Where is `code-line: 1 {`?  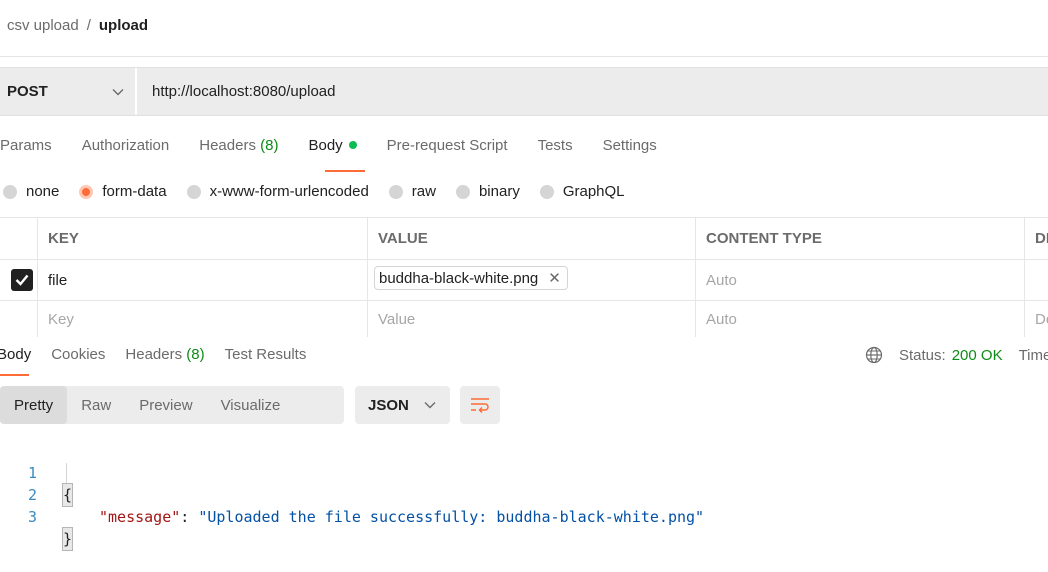 code-line: 1 { is located at coordinates (37, 473).